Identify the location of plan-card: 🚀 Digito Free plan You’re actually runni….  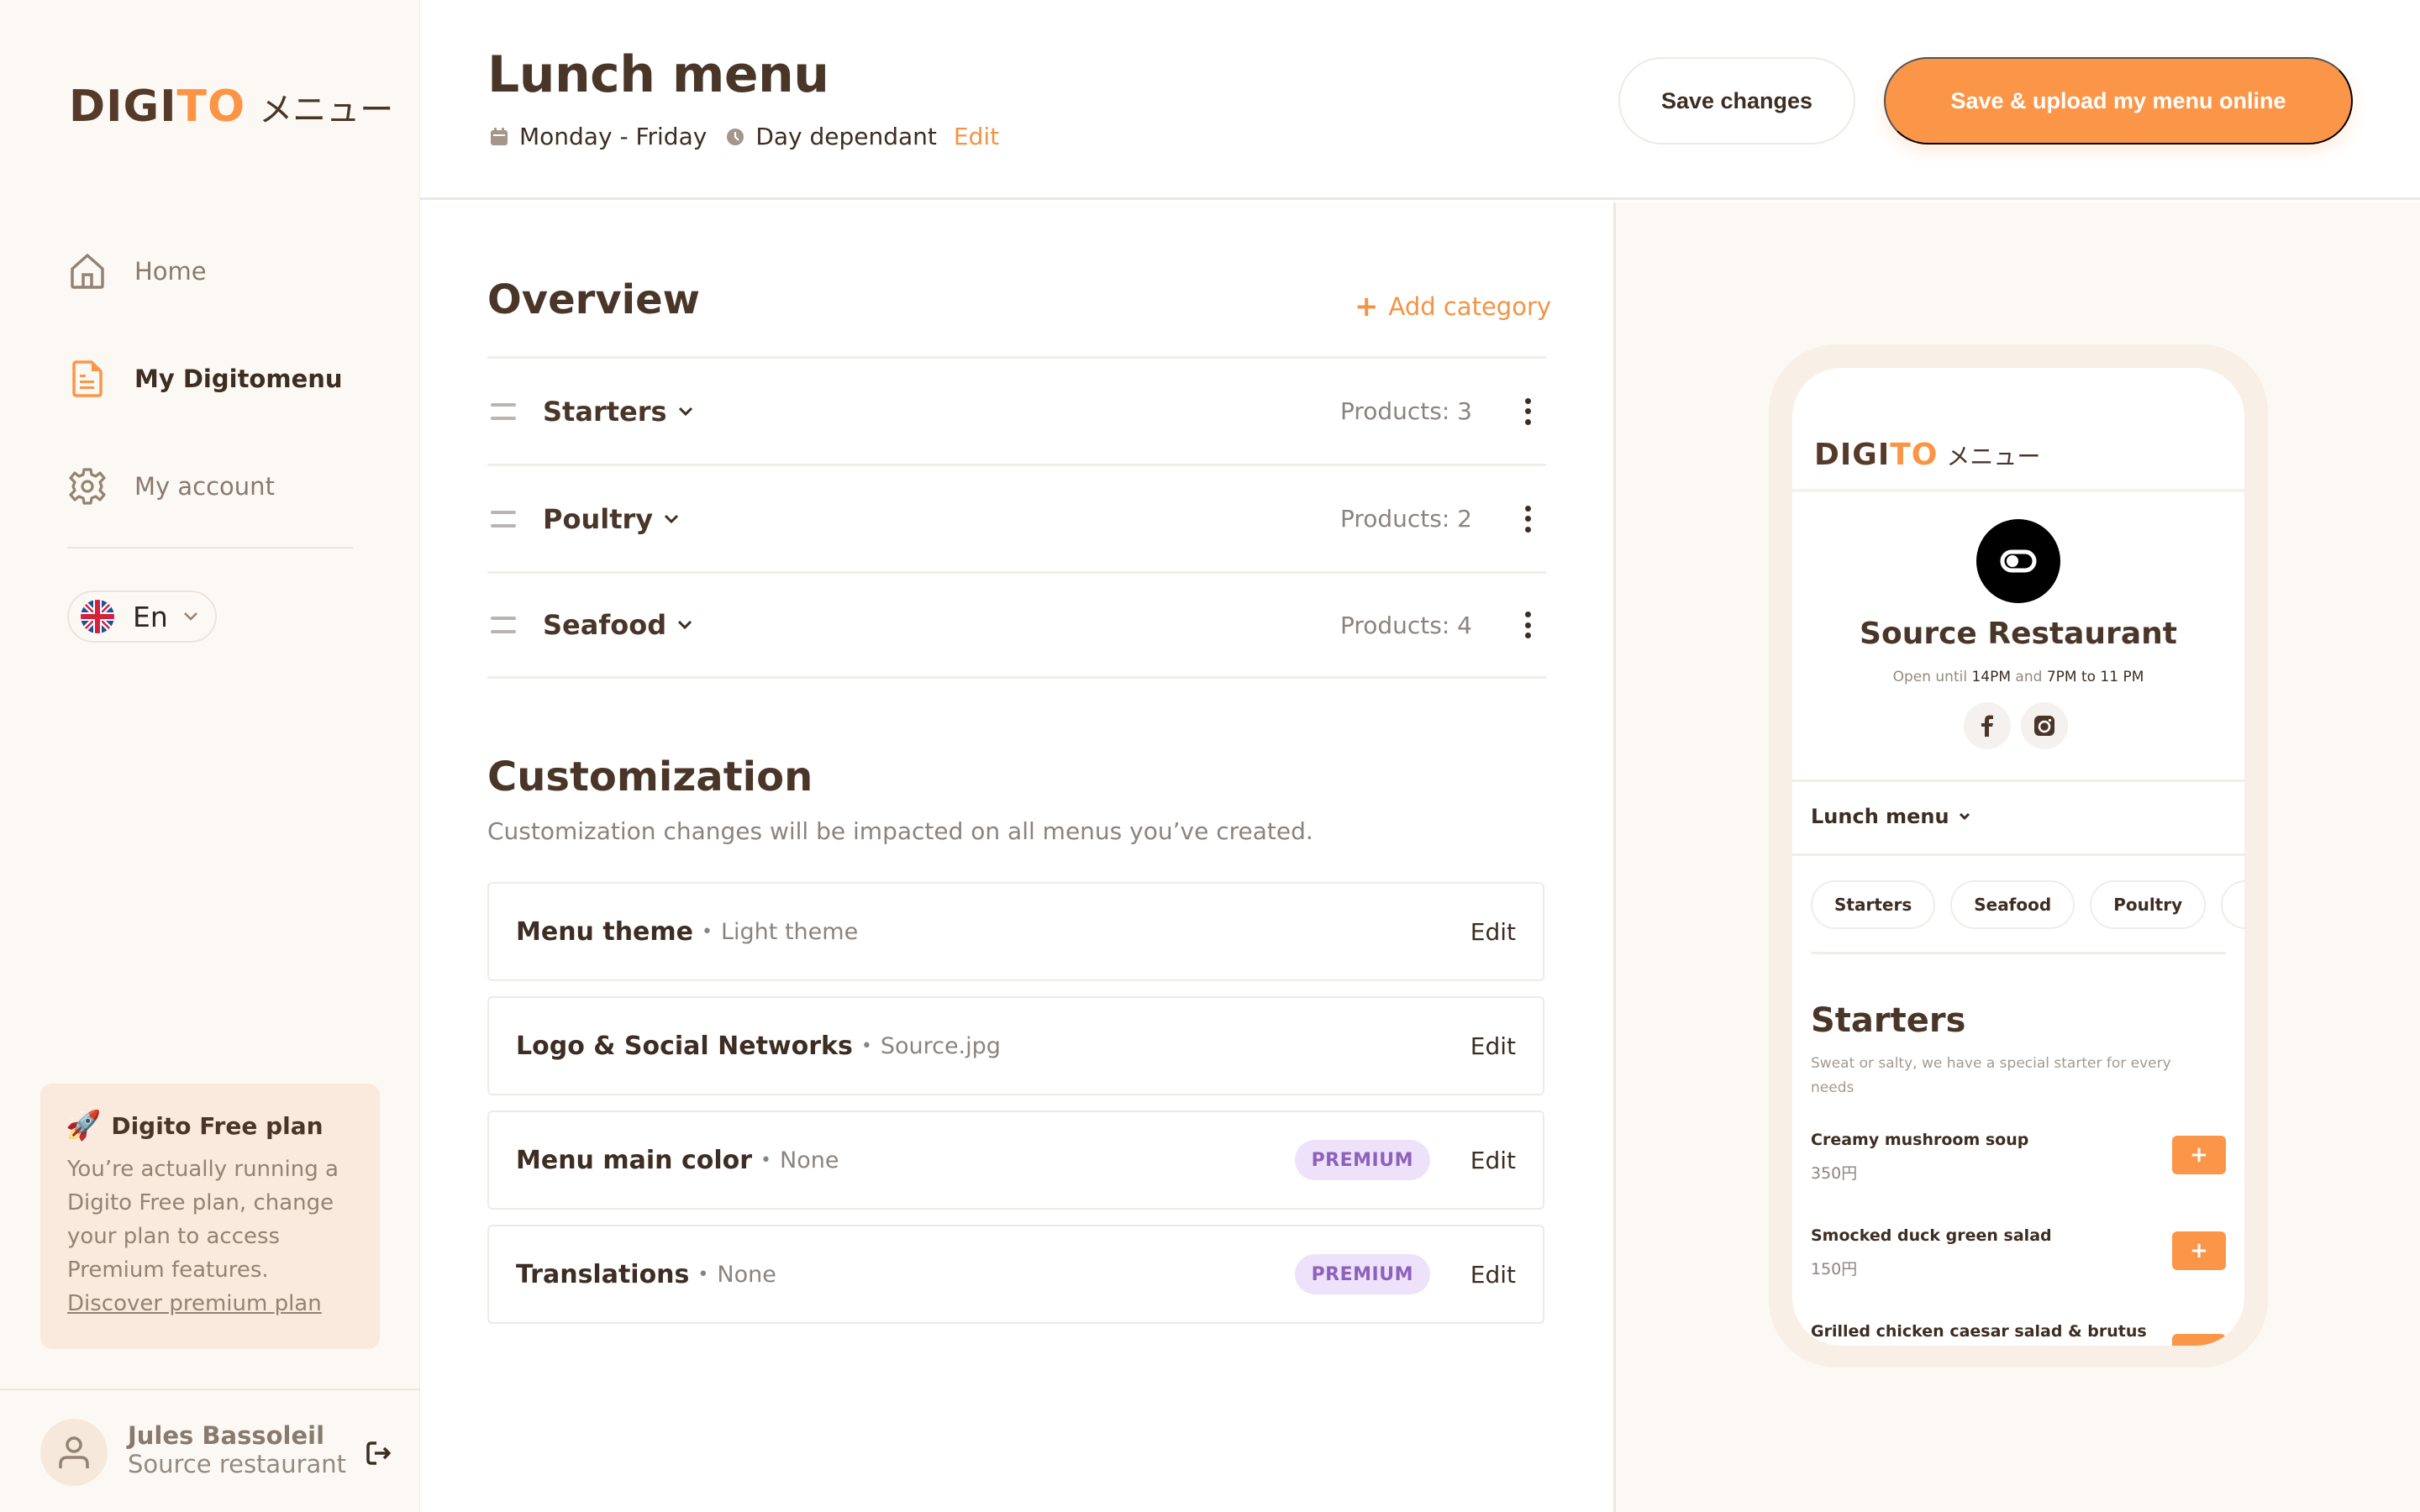
(210, 1216).